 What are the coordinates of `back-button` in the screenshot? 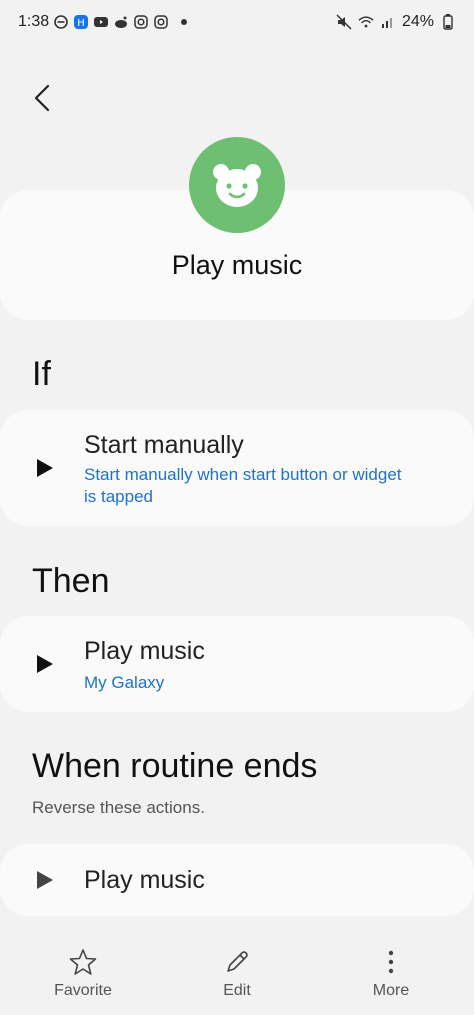 It's located at (42, 98).